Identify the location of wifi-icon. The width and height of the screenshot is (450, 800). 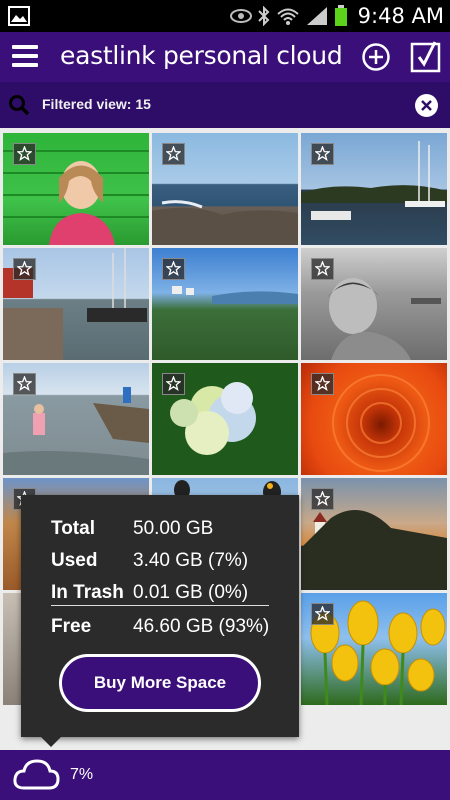
(288, 16).